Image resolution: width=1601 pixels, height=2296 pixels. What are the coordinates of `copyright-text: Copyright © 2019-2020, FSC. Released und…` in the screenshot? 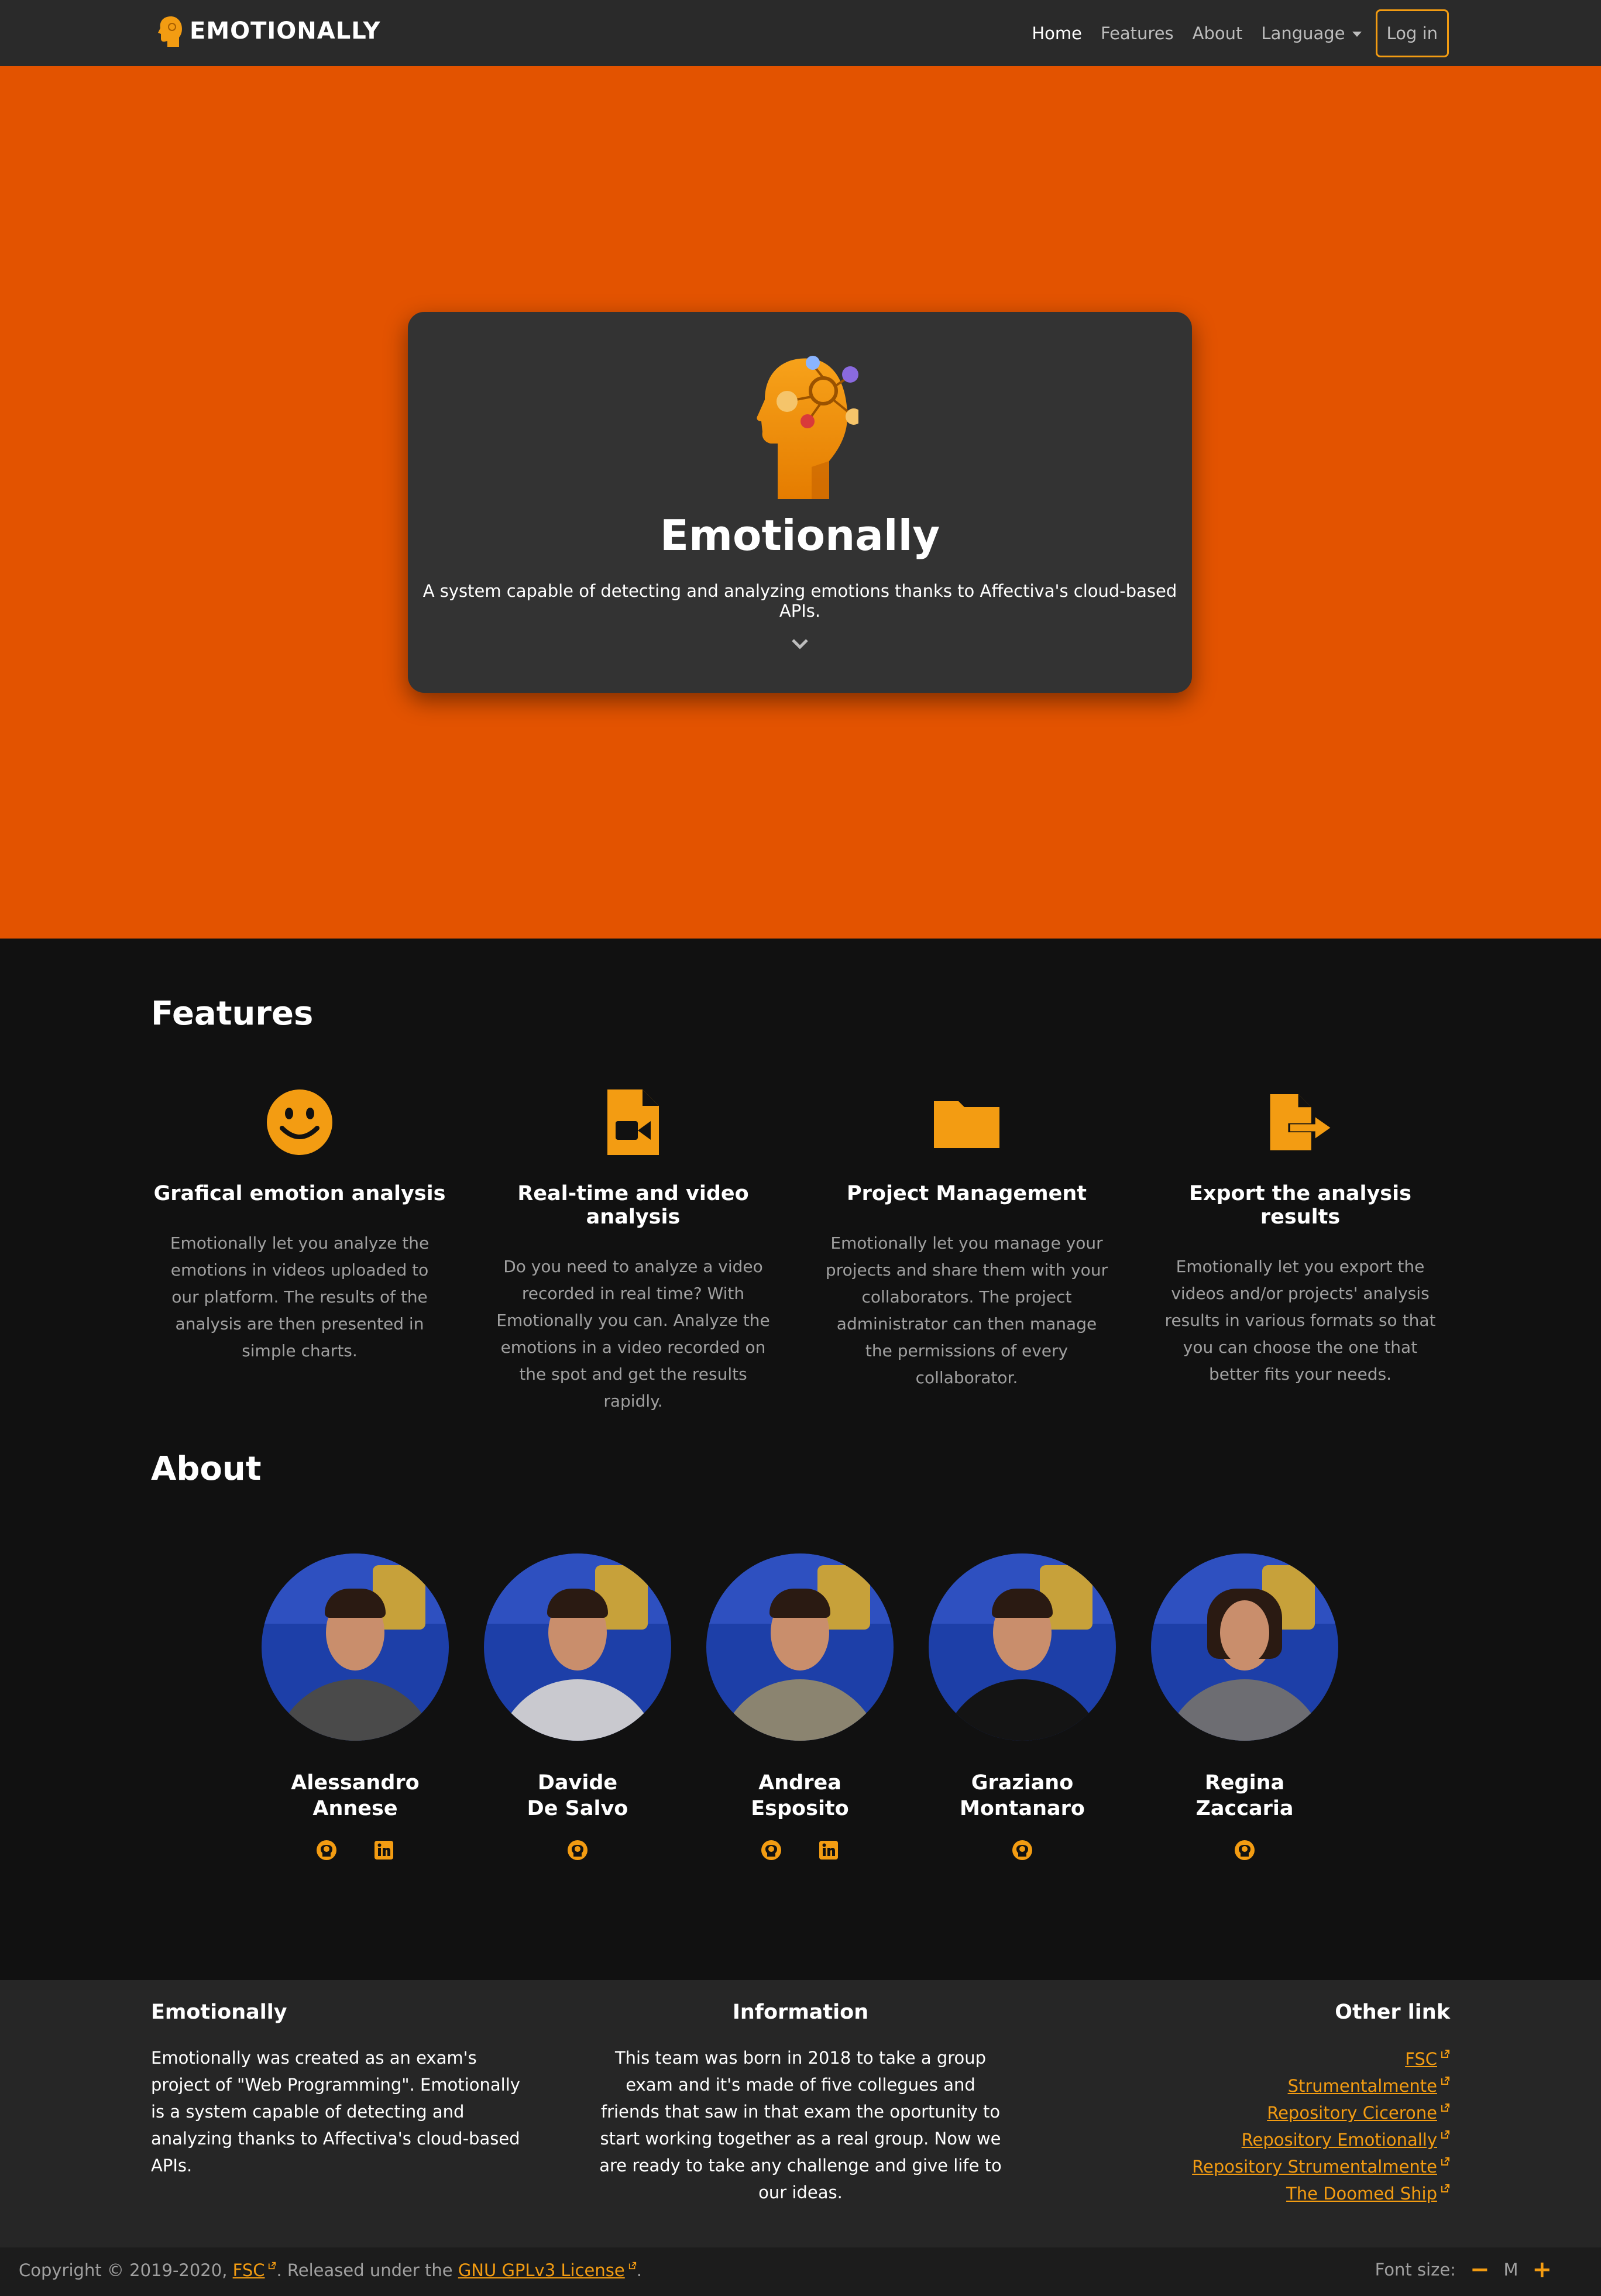 It's located at (330, 2270).